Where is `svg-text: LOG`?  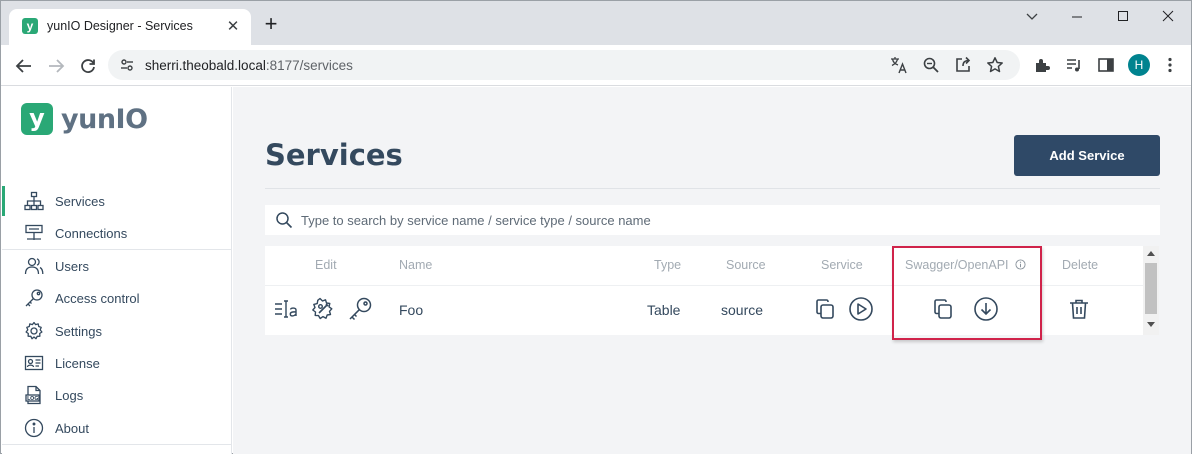 svg-text: LOG is located at coordinates (32, 399).